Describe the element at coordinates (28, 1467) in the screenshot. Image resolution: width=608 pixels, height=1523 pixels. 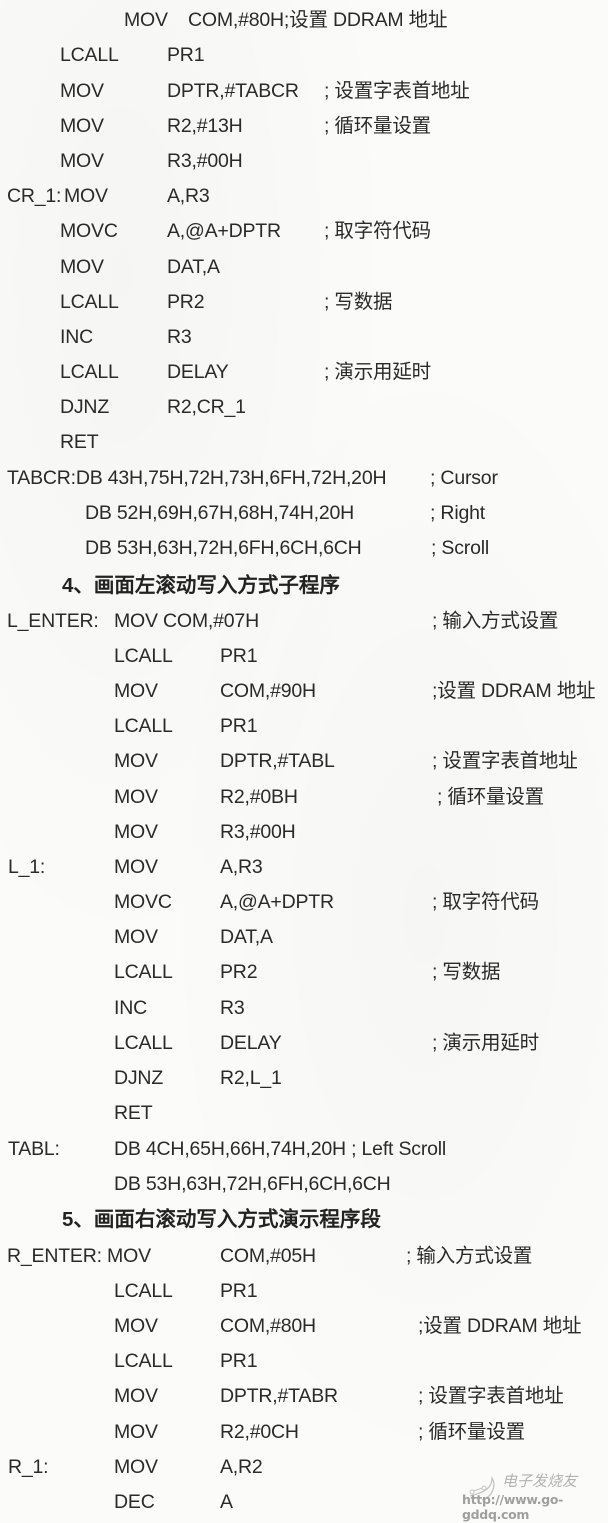
I see `code-label: R_1:` at that location.